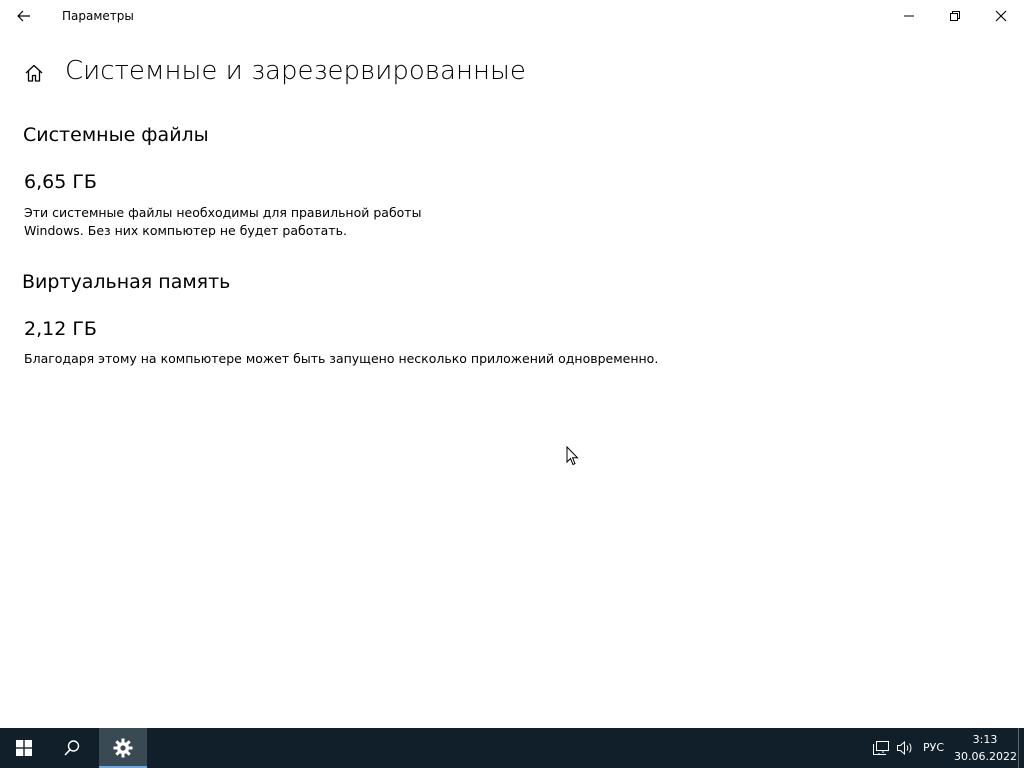 The image size is (1024, 768). Describe the element at coordinates (985, 756) in the screenshot. I see `clock-date: 30.06.2022` at that location.